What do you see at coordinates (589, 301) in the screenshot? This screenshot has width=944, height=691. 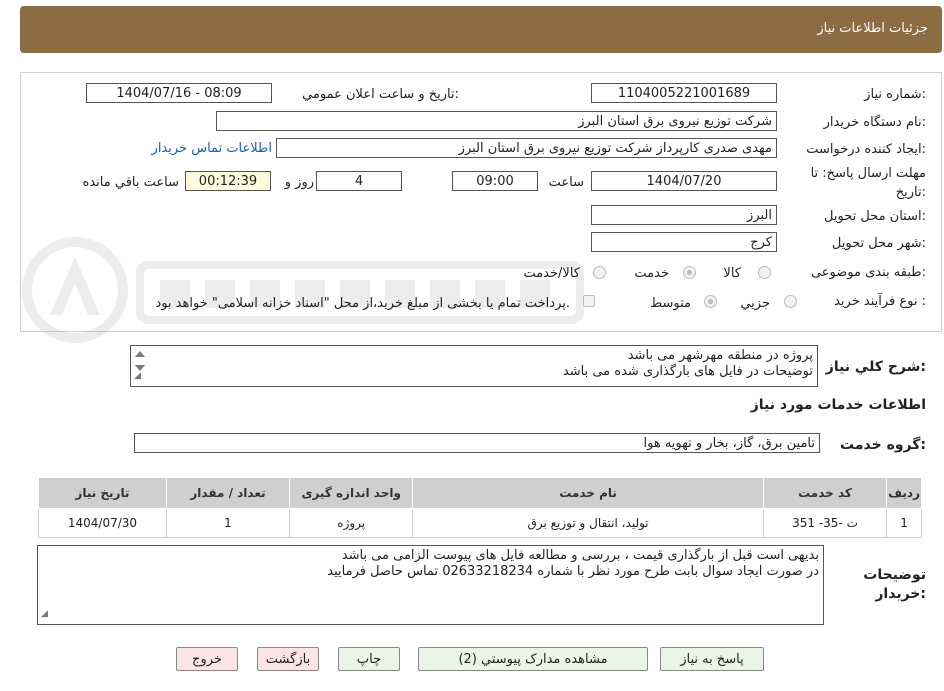 I see `treasury-checkbox` at bounding box center [589, 301].